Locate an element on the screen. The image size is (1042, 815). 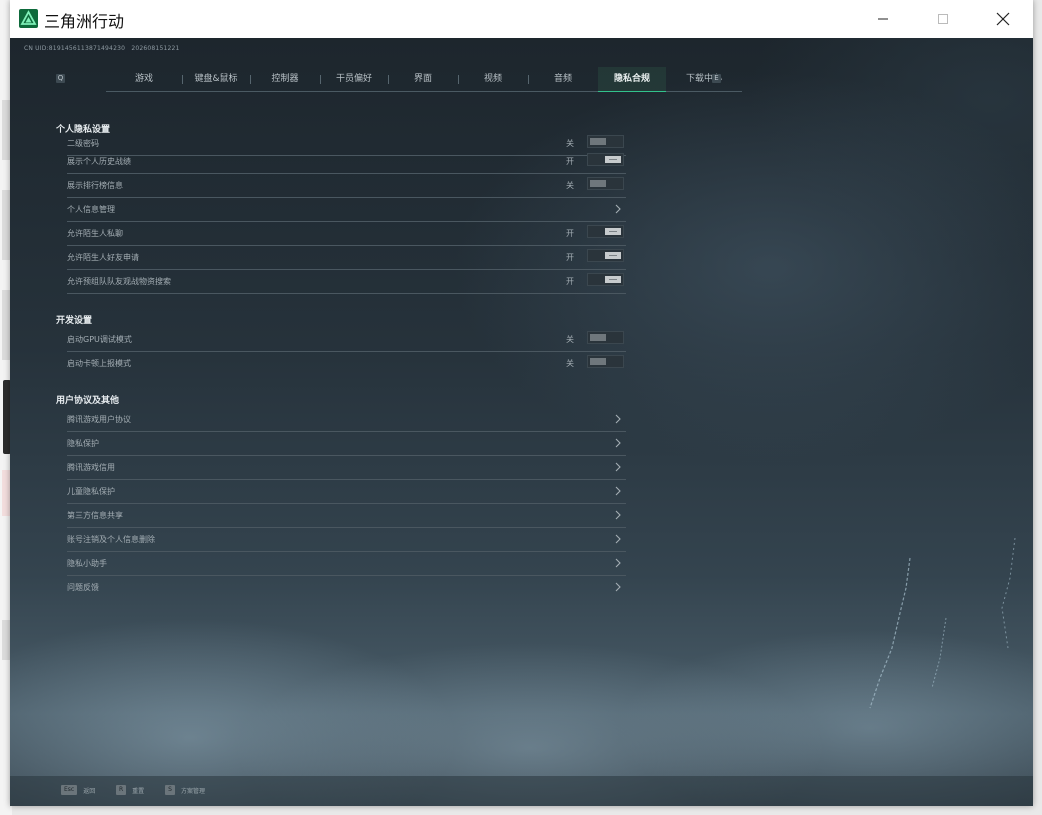
minimize-button is located at coordinates (883, 19).